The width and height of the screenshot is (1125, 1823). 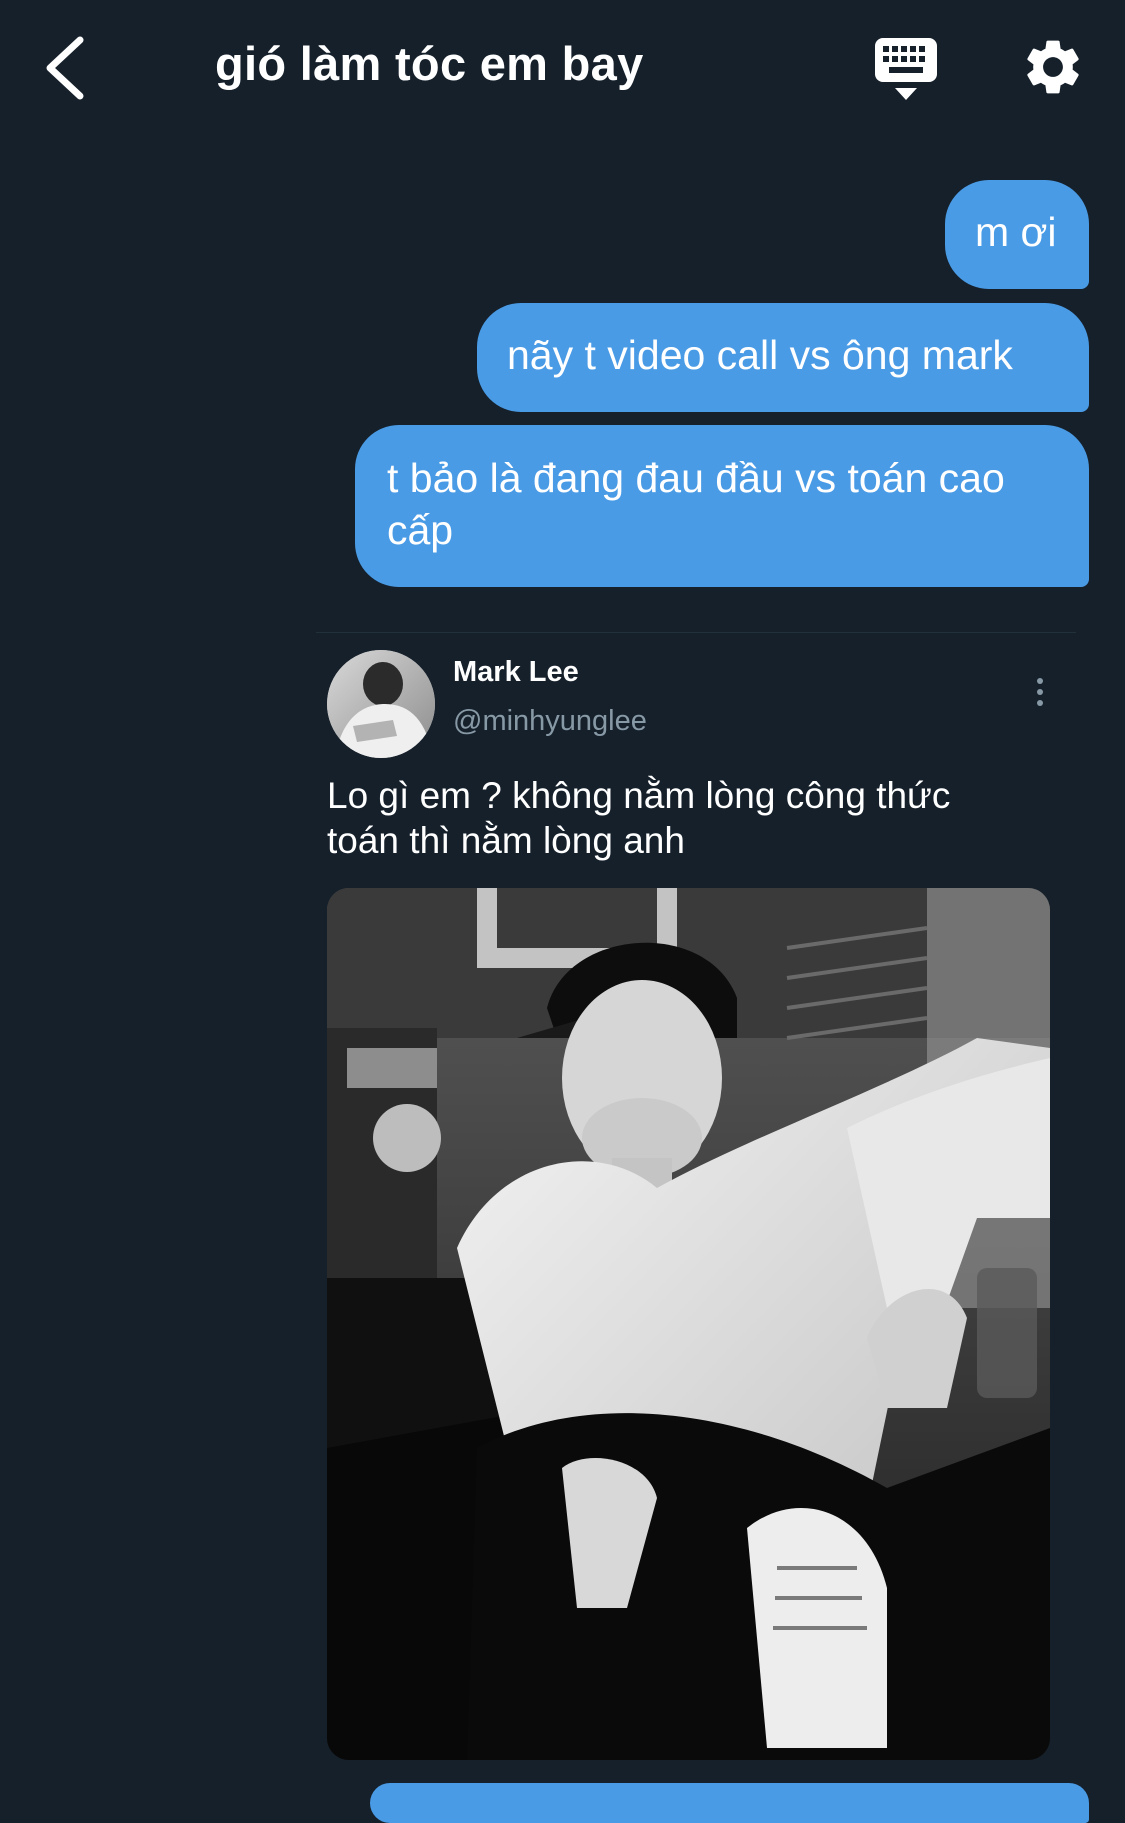 What do you see at coordinates (516, 672) in the screenshot?
I see `tweet-author-name: Mark Lee` at bounding box center [516, 672].